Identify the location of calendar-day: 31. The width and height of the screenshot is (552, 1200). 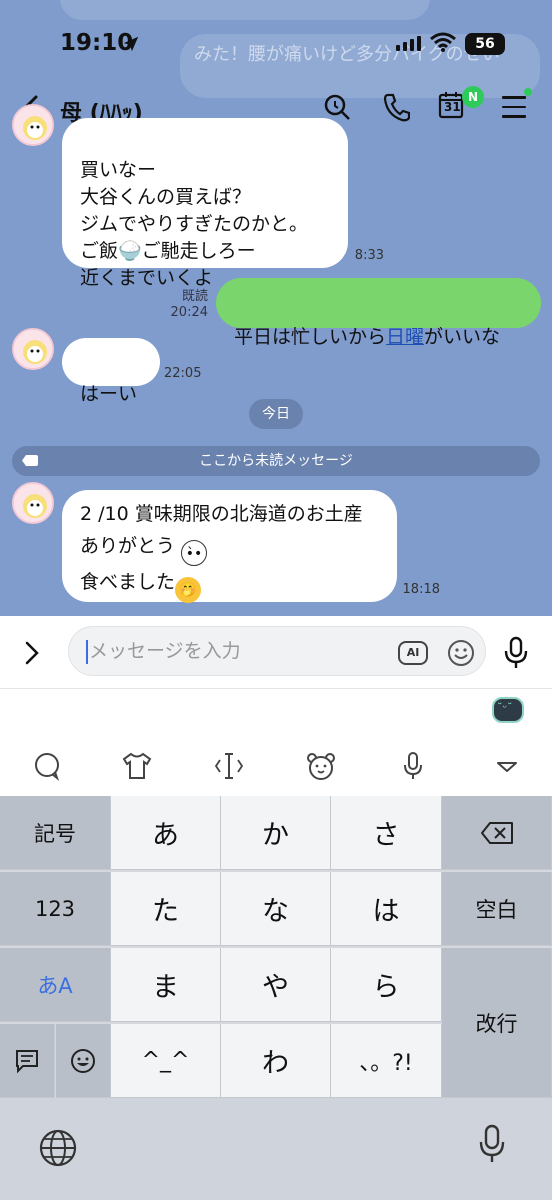
(452, 107).